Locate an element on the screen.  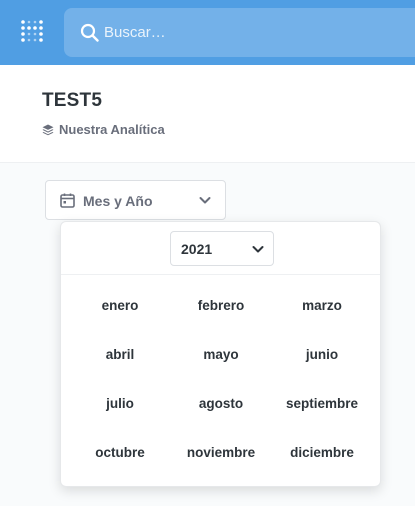
search-icon is located at coordinates (89, 32).